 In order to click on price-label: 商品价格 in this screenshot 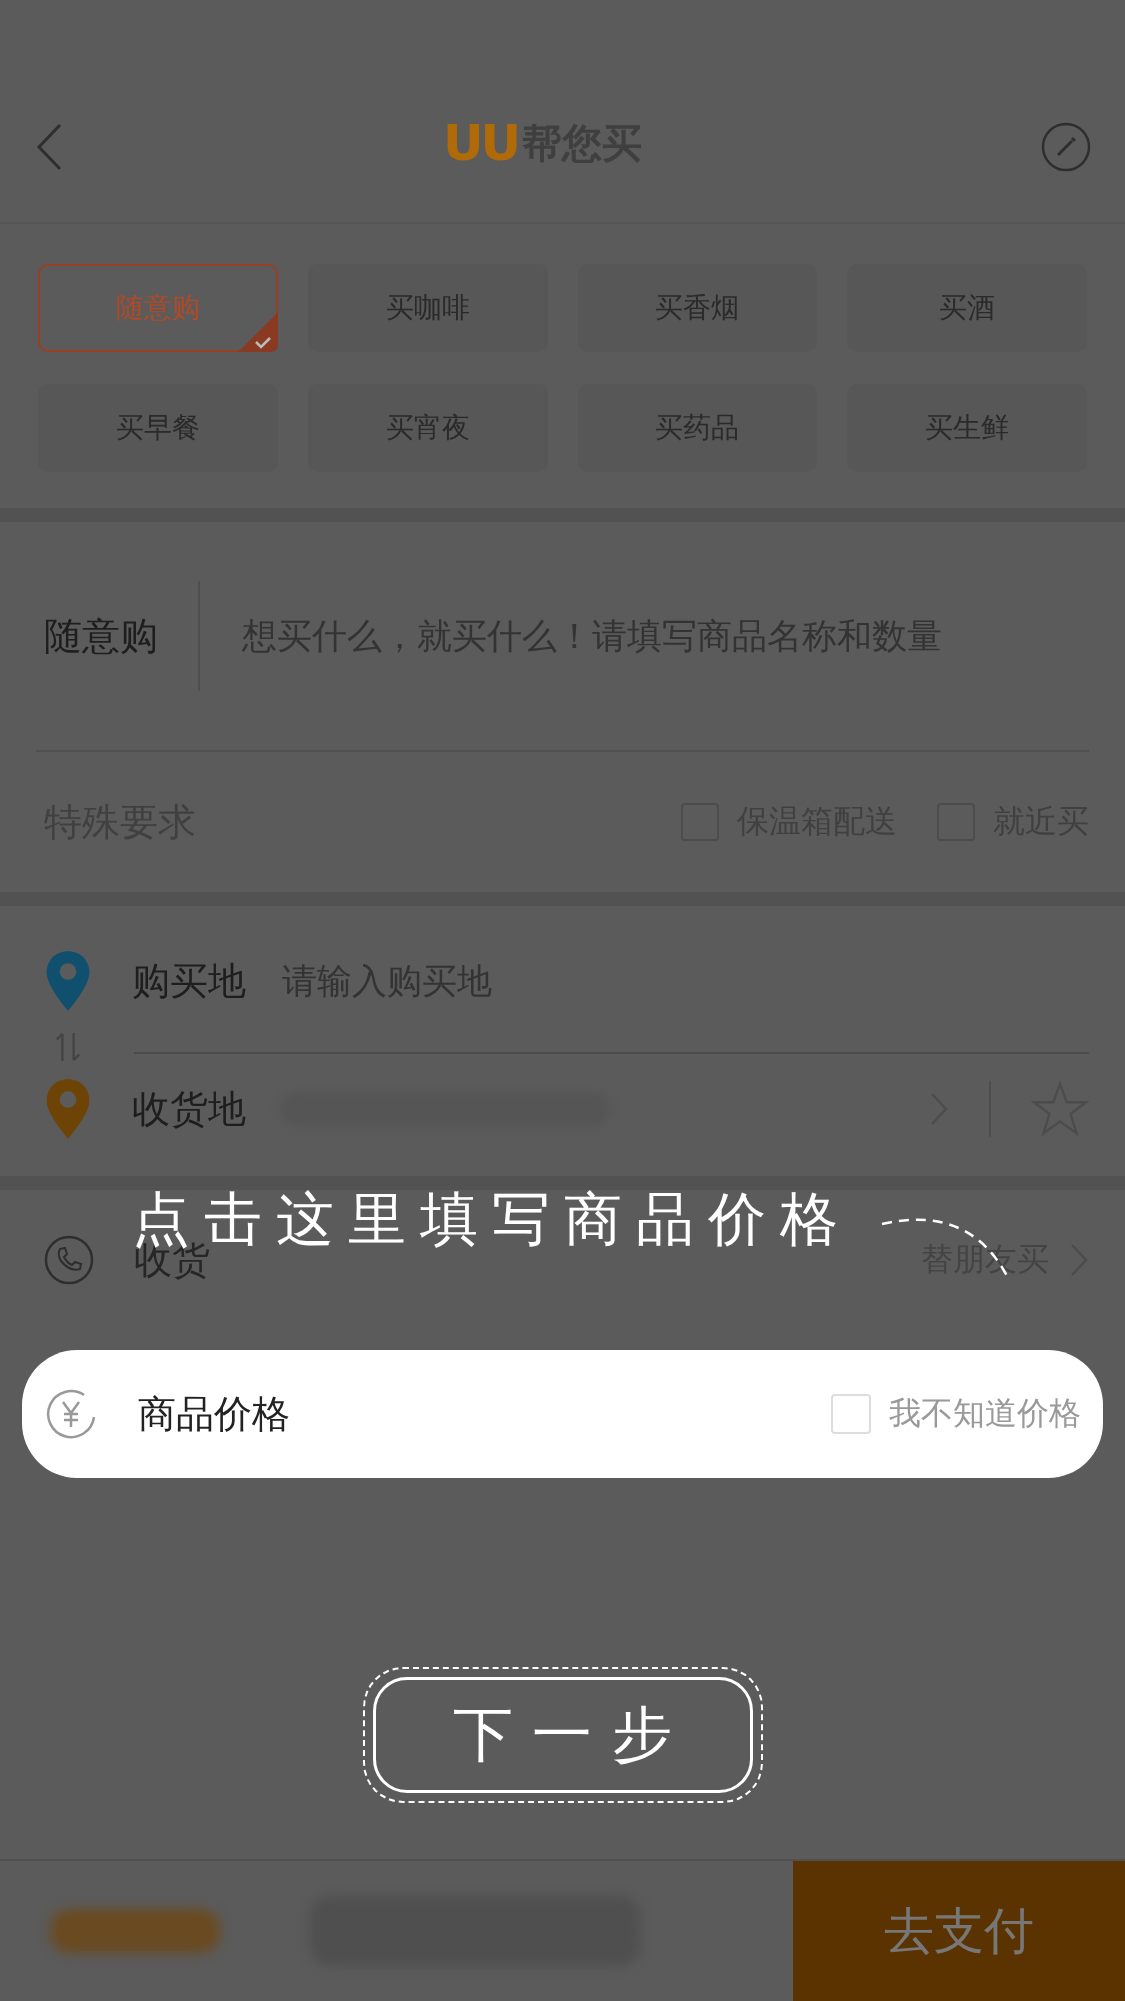, I will do `click(214, 1414)`.